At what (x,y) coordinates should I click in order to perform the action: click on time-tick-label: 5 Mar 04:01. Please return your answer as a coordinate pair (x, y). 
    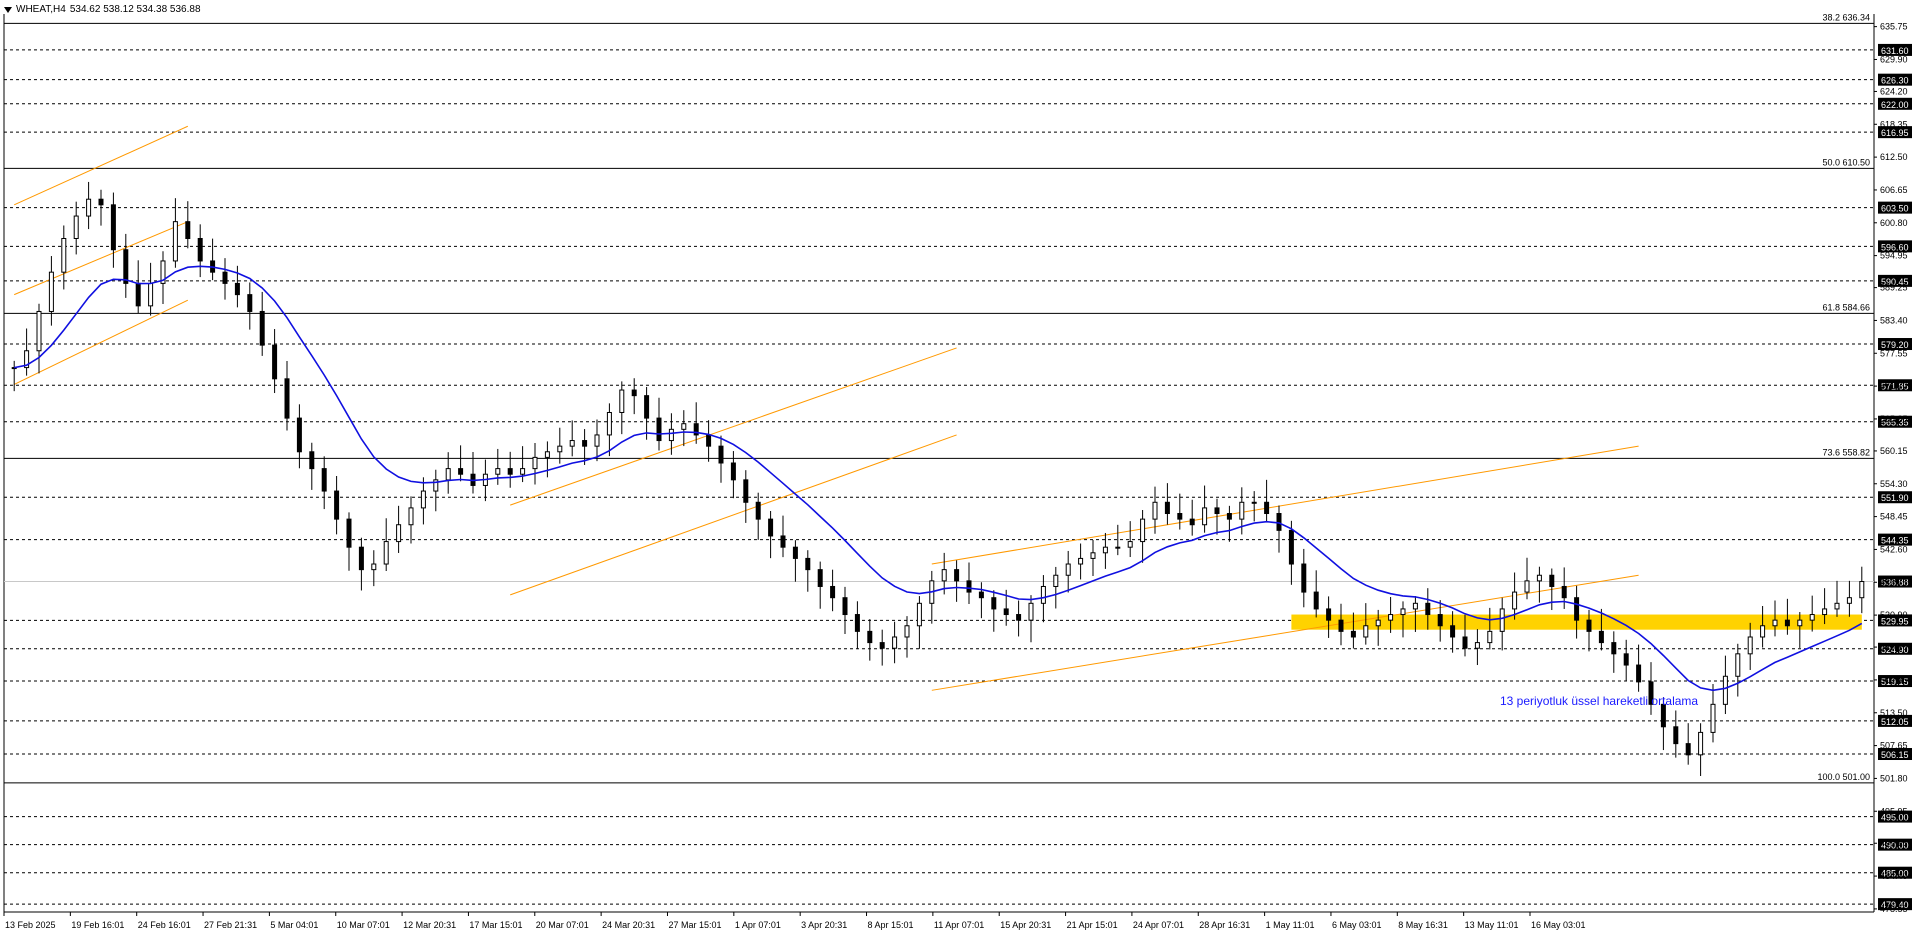
    Looking at the image, I should click on (294, 925).